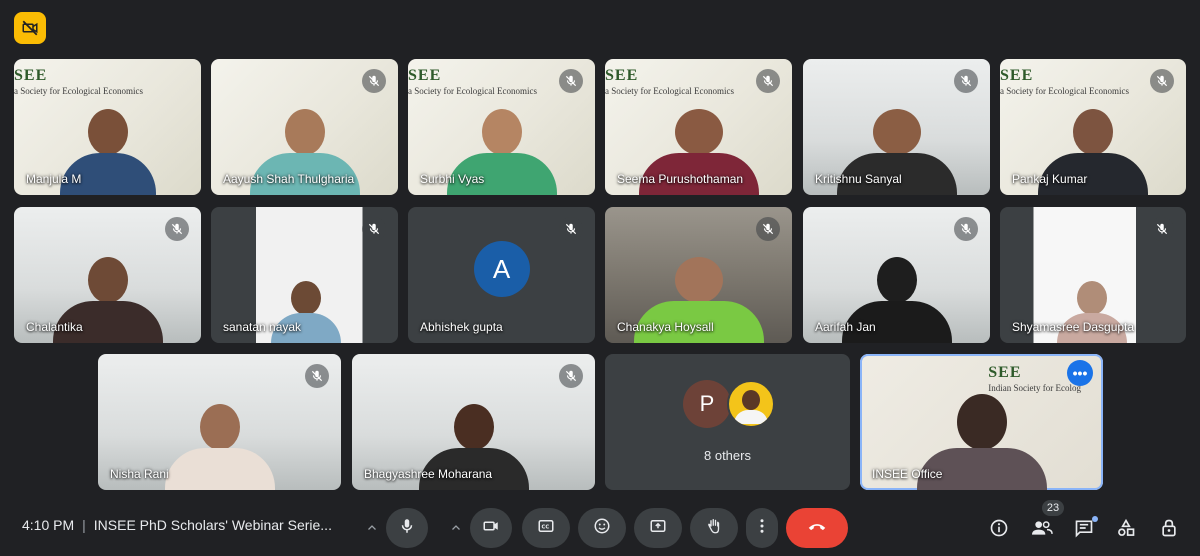 This screenshot has width=1200, height=556. What do you see at coordinates (1080, 373) in the screenshot?
I see `more-options-icon: •••` at bounding box center [1080, 373].